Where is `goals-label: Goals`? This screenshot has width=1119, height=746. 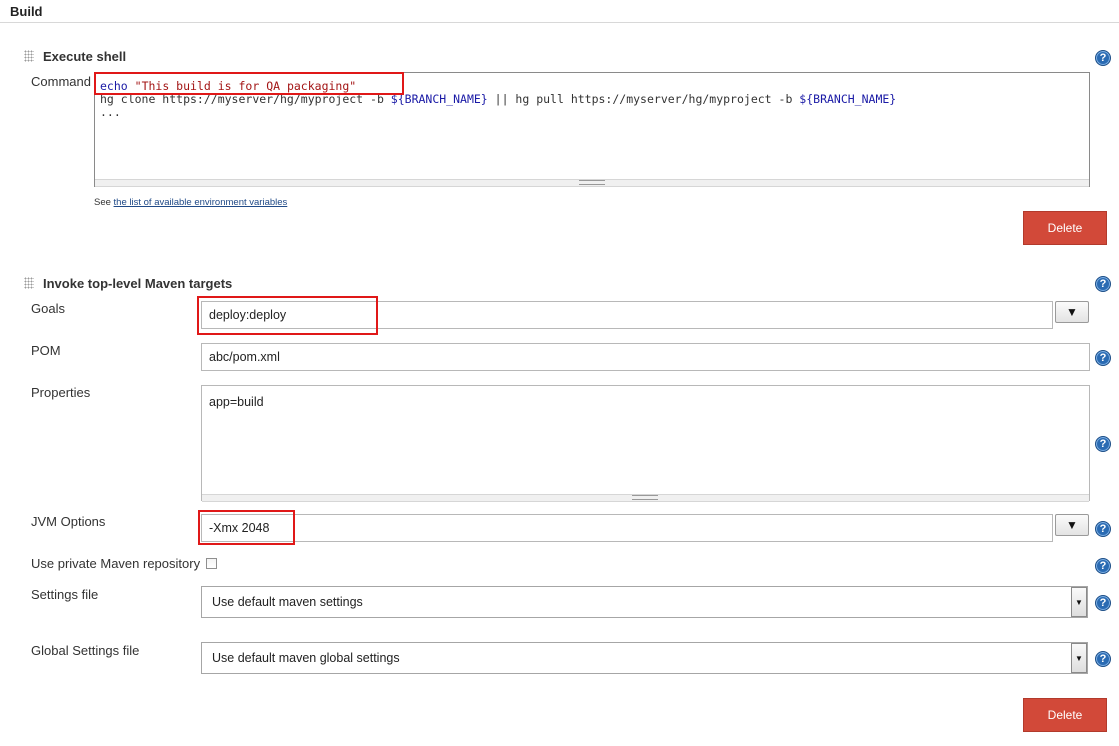
goals-label: Goals is located at coordinates (48, 308).